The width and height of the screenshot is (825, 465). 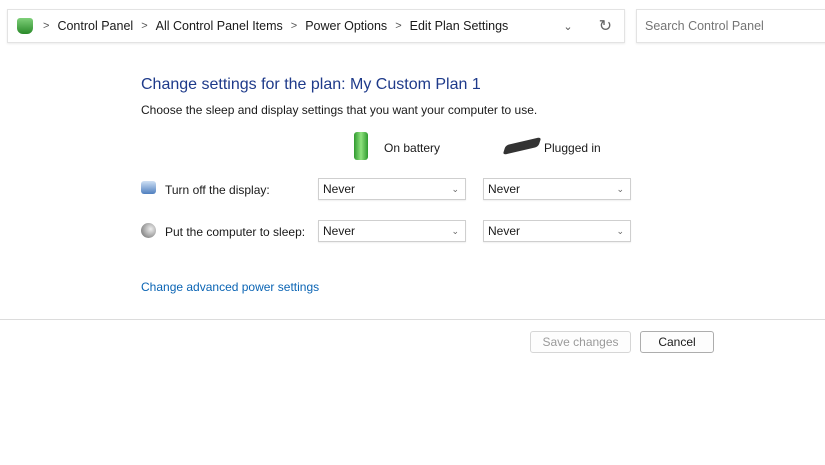 What do you see at coordinates (148, 187) in the screenshot?
I see `display-icon` at bounding box center [148, 187].